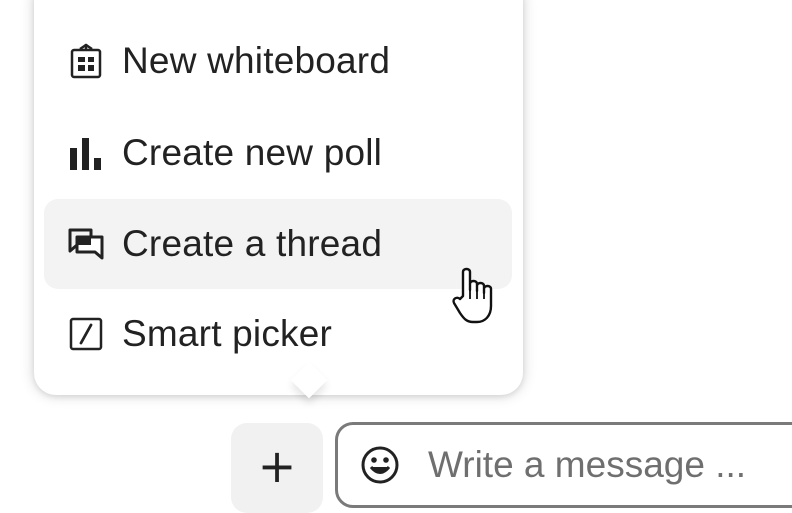  What do you see at coordinates (380, 465) in the screenshot?
I see `emoji-icon` at bounding box center [380, 465].